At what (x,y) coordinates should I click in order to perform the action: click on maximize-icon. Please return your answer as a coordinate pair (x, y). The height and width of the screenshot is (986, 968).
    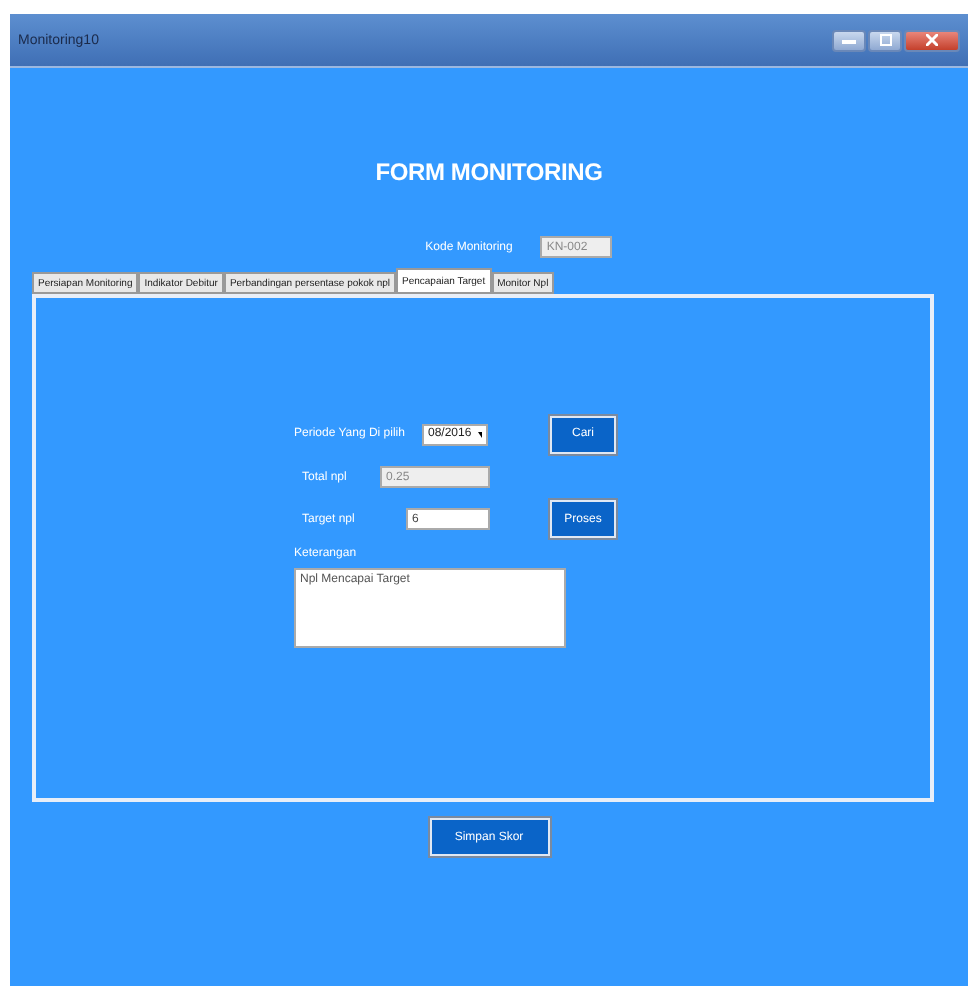
    Looking at the image, I should click on (885, 40).